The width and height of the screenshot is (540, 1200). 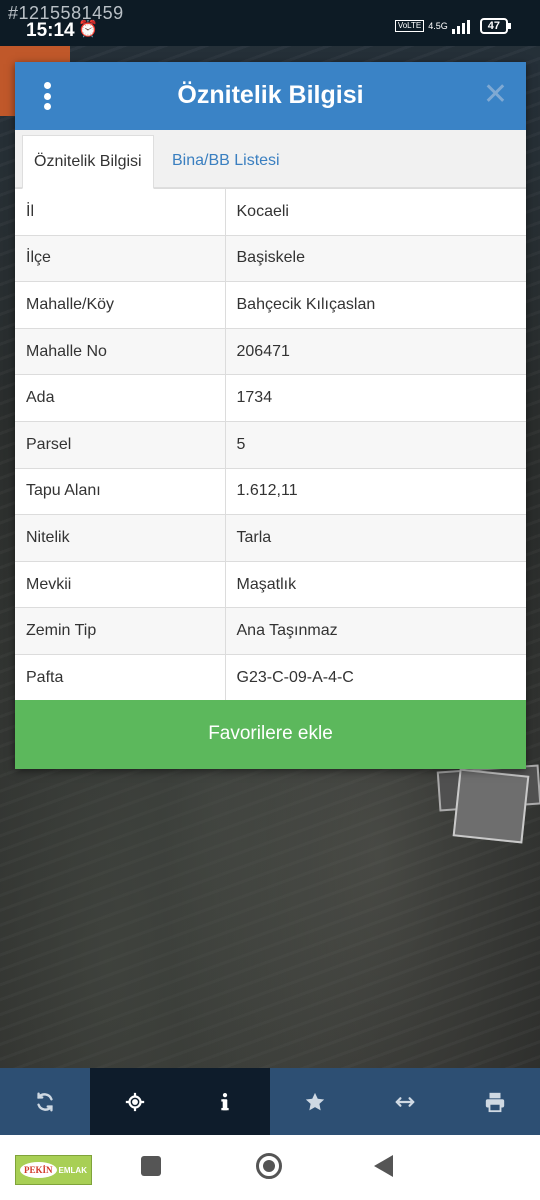 What do you see at coordinates (120, 538) in the screenshot?
I see `attribute-key: Nitelik` at bounding box center [120, 538].